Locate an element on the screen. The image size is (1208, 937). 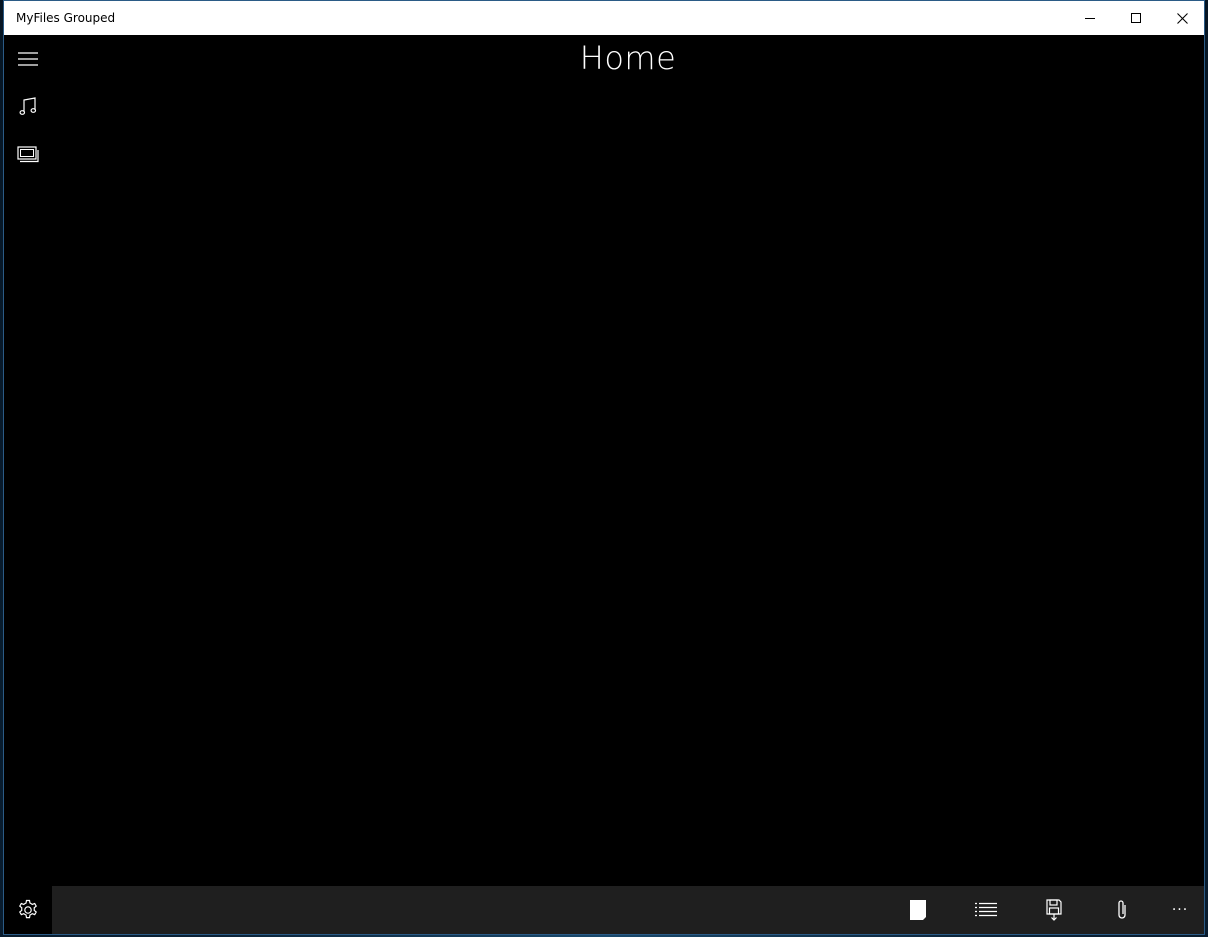
page-button is located at coordinates (918, 910).